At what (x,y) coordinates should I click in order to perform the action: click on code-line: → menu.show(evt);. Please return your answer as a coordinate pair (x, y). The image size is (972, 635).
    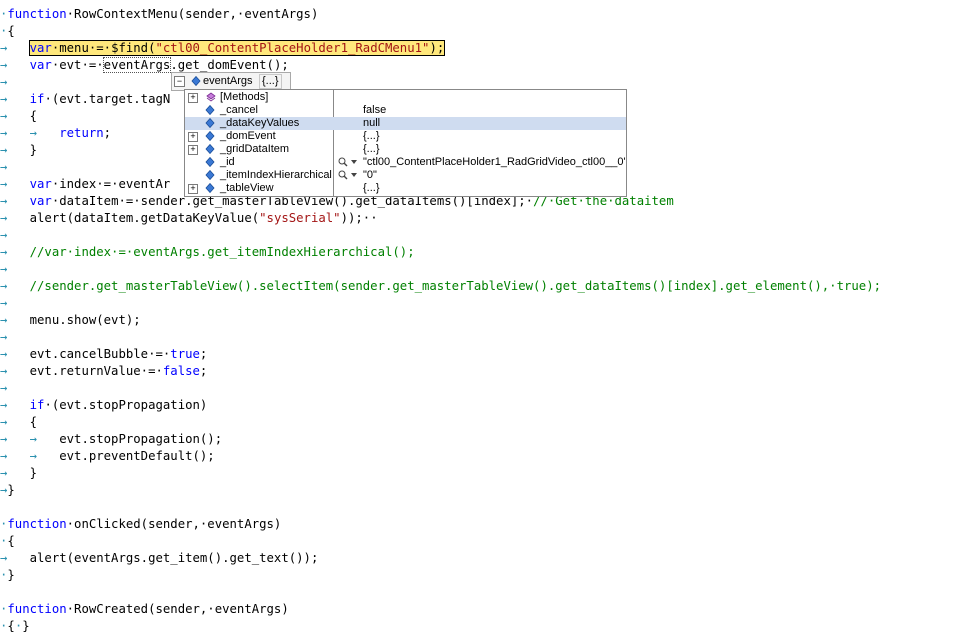
    Looking at the image, I should click on (70, 320).